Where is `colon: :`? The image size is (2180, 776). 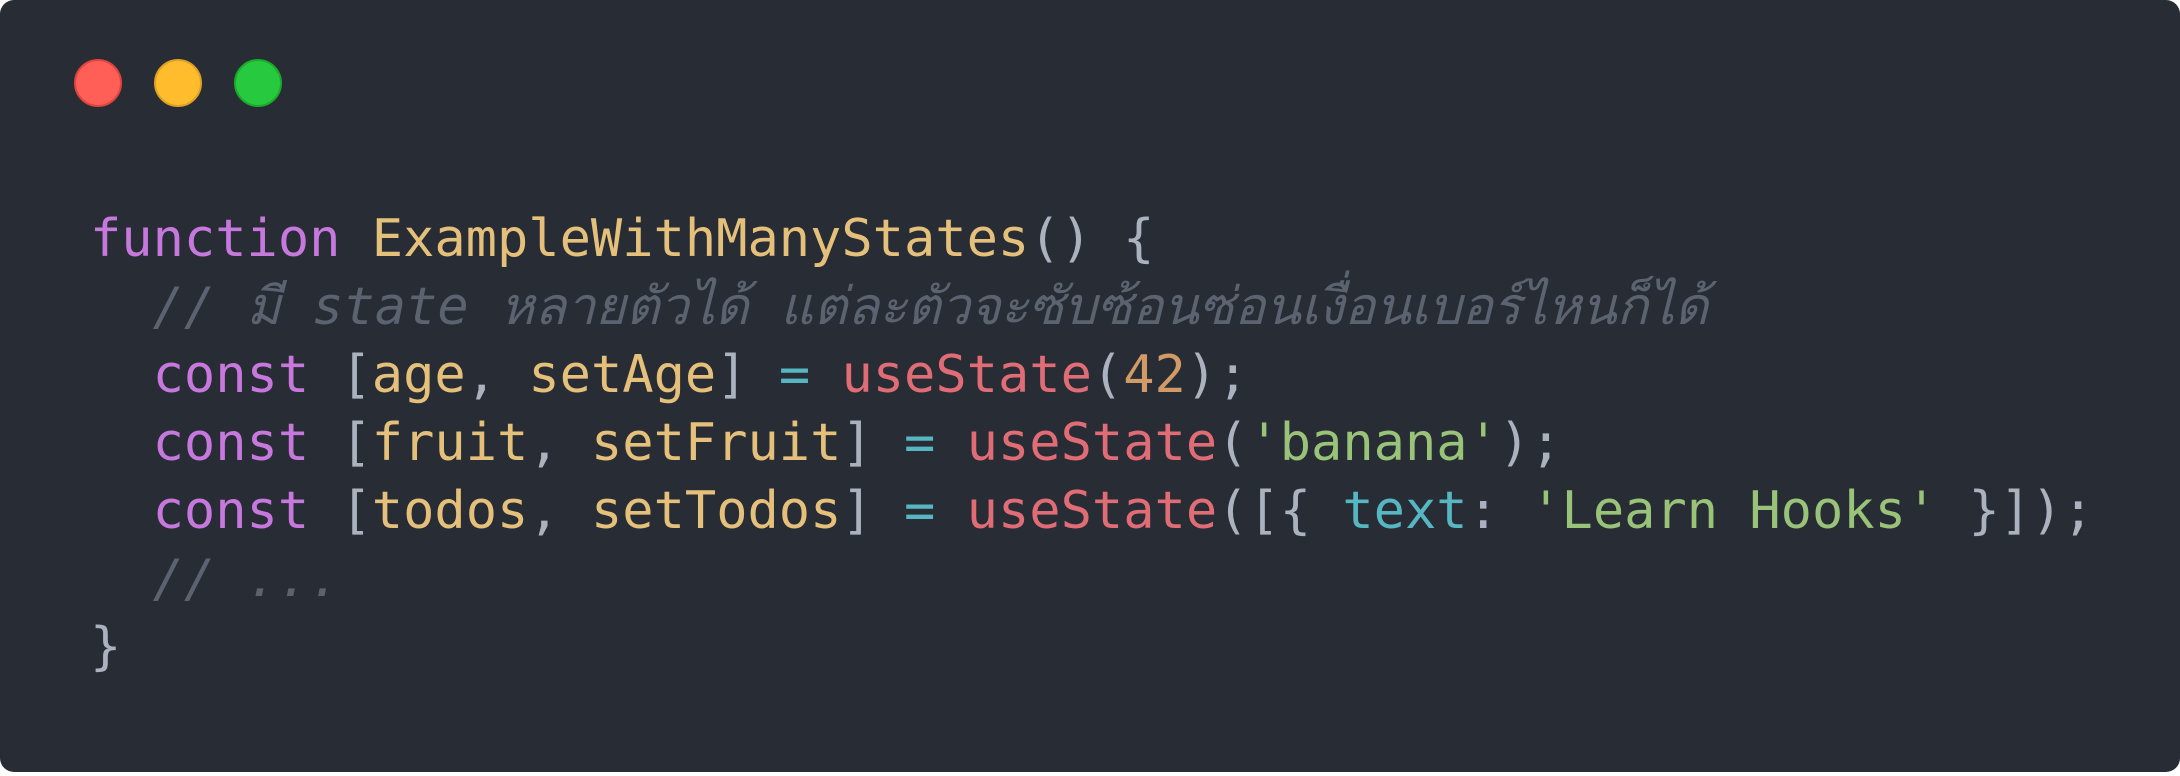
colon: : is located at coordinates (1483, 511).